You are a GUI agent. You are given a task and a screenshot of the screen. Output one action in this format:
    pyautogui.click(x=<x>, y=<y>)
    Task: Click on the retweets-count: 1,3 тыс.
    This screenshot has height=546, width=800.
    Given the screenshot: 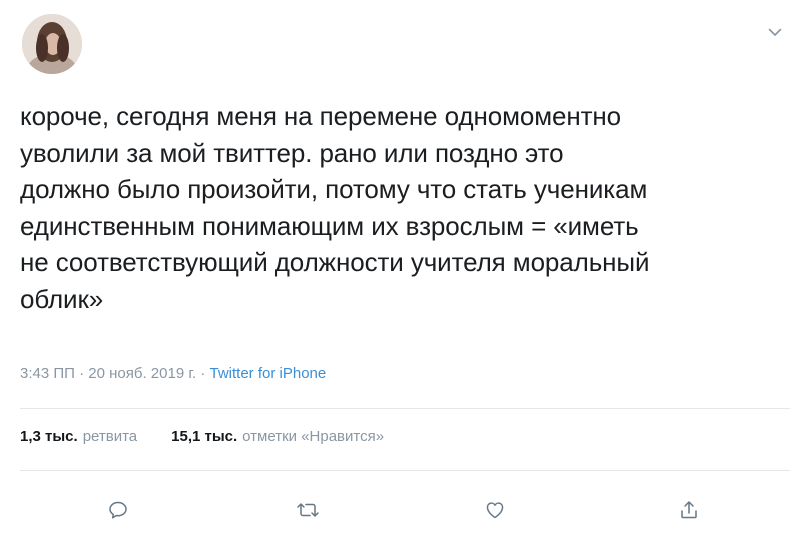 What is the action you would take?
    pyautogui.click(x=49, y=436)
    